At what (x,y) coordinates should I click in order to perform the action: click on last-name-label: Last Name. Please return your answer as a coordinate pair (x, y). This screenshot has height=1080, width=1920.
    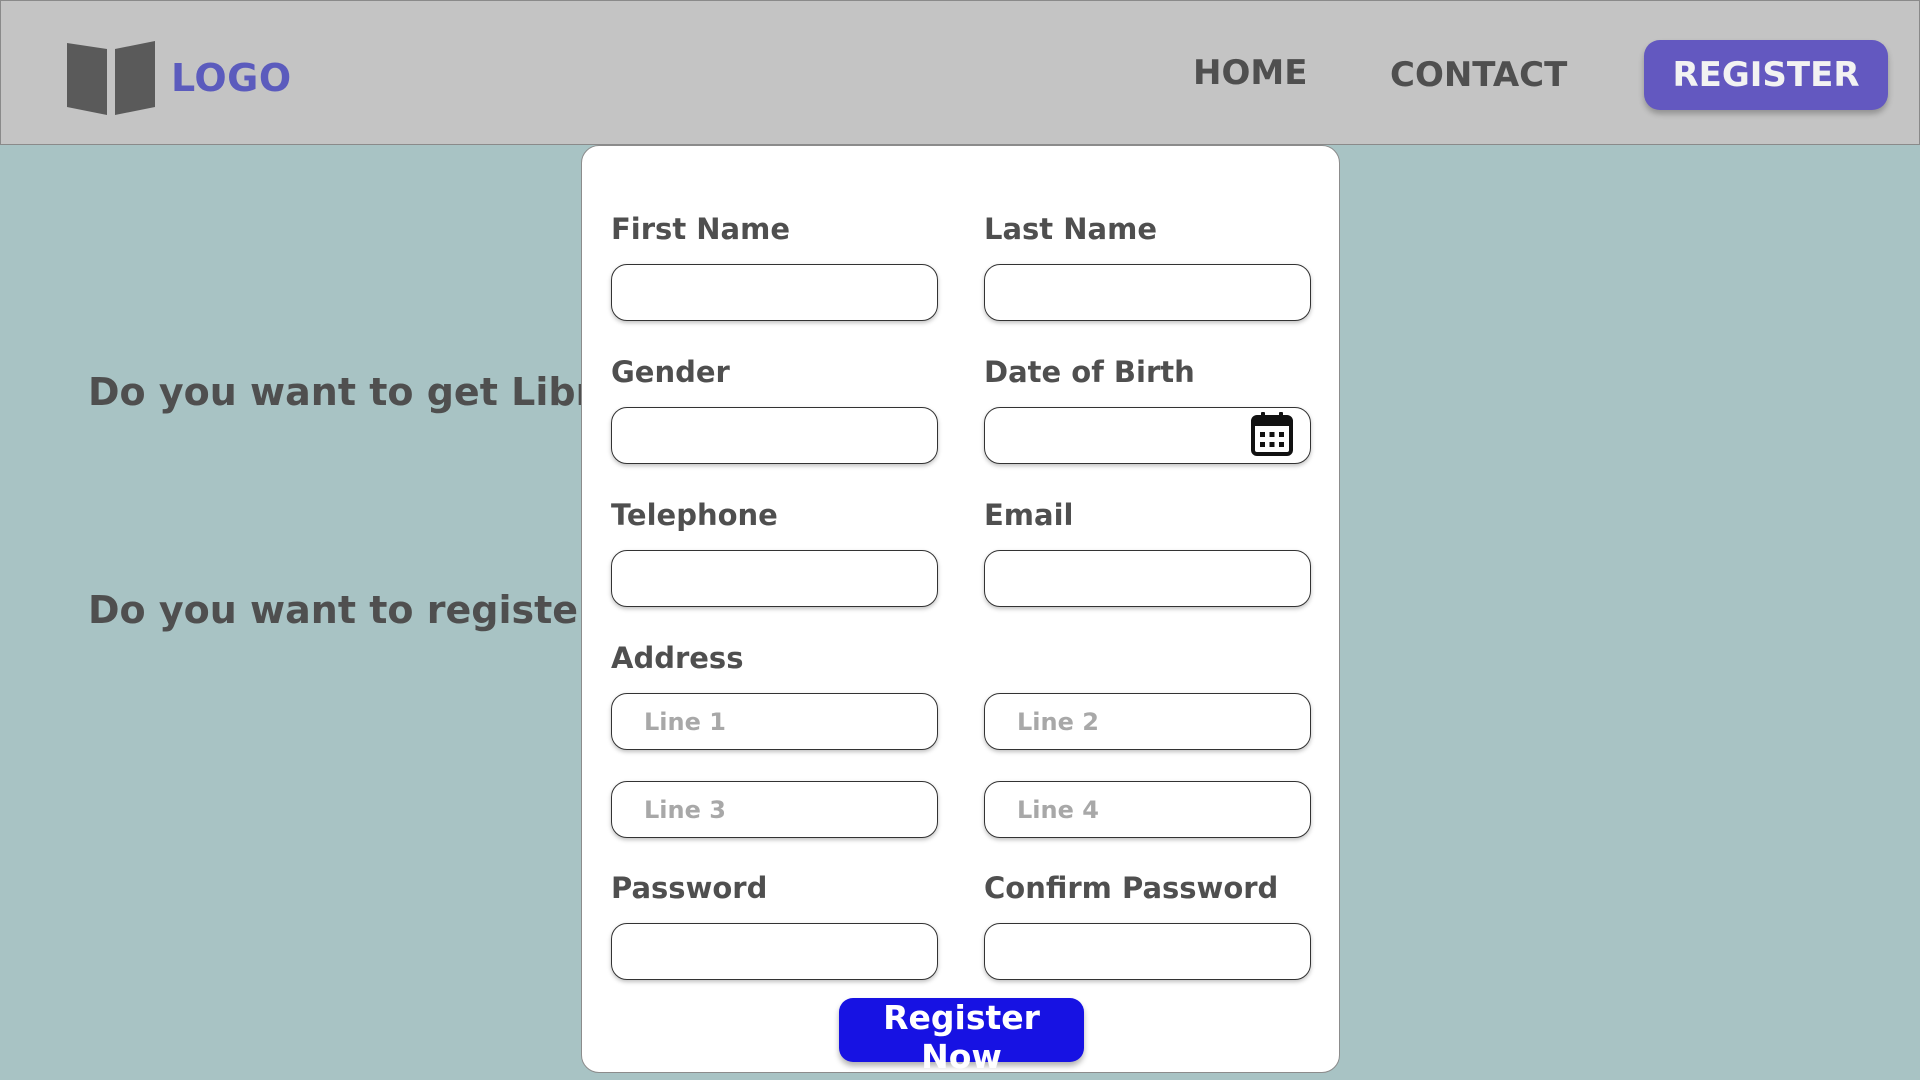
    Looking at the image, I should click on (1070, 229).